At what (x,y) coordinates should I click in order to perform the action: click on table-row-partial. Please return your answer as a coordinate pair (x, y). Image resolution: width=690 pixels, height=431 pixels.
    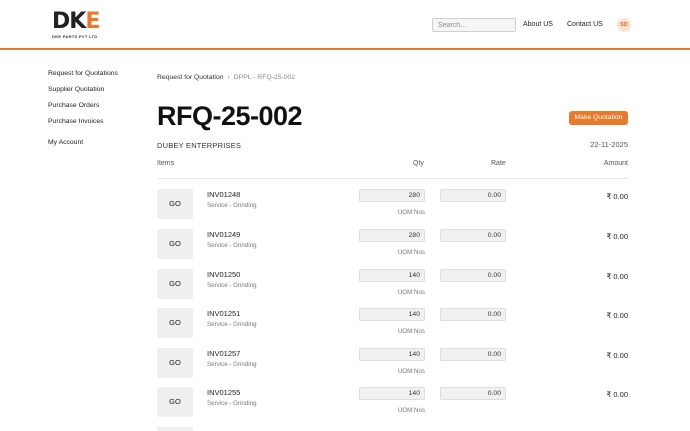
    Looking at the image, I should click on (392, 429).